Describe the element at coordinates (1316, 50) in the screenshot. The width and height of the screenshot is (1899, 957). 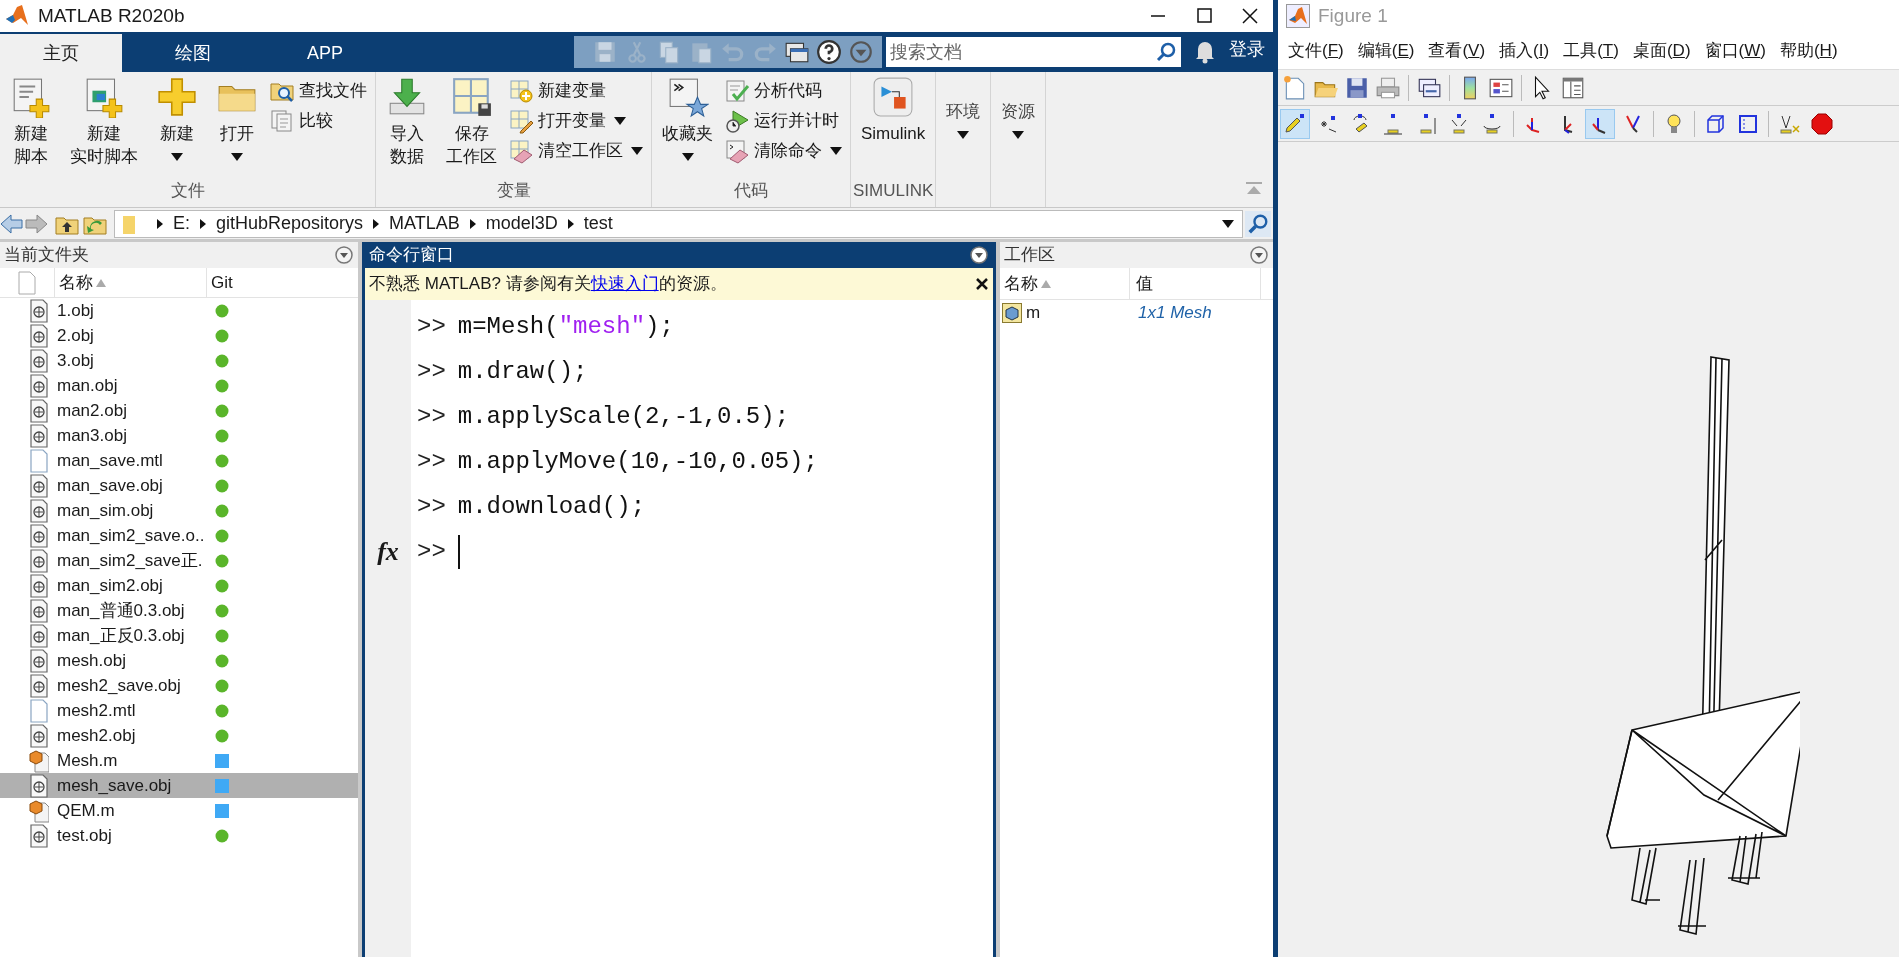
I see `menu-item: 文件(F)` at that location.